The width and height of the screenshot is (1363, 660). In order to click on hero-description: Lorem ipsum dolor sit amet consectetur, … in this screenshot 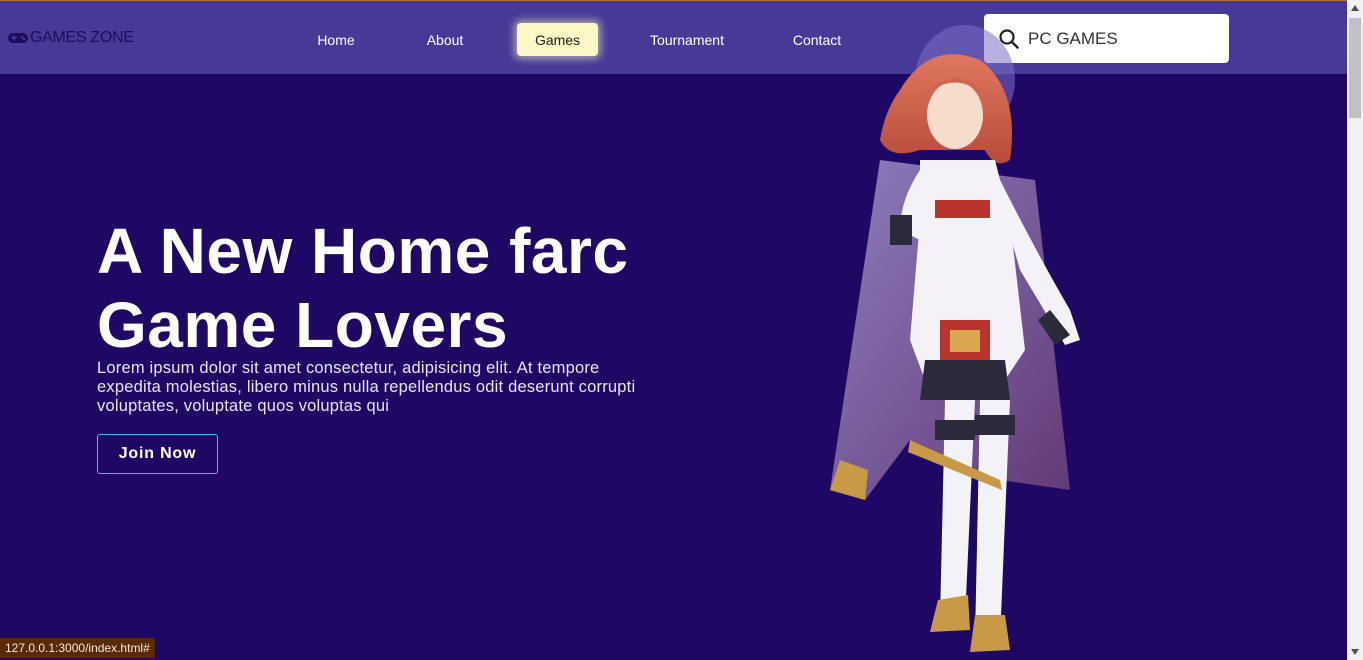, I will do `click(366, 387)`.